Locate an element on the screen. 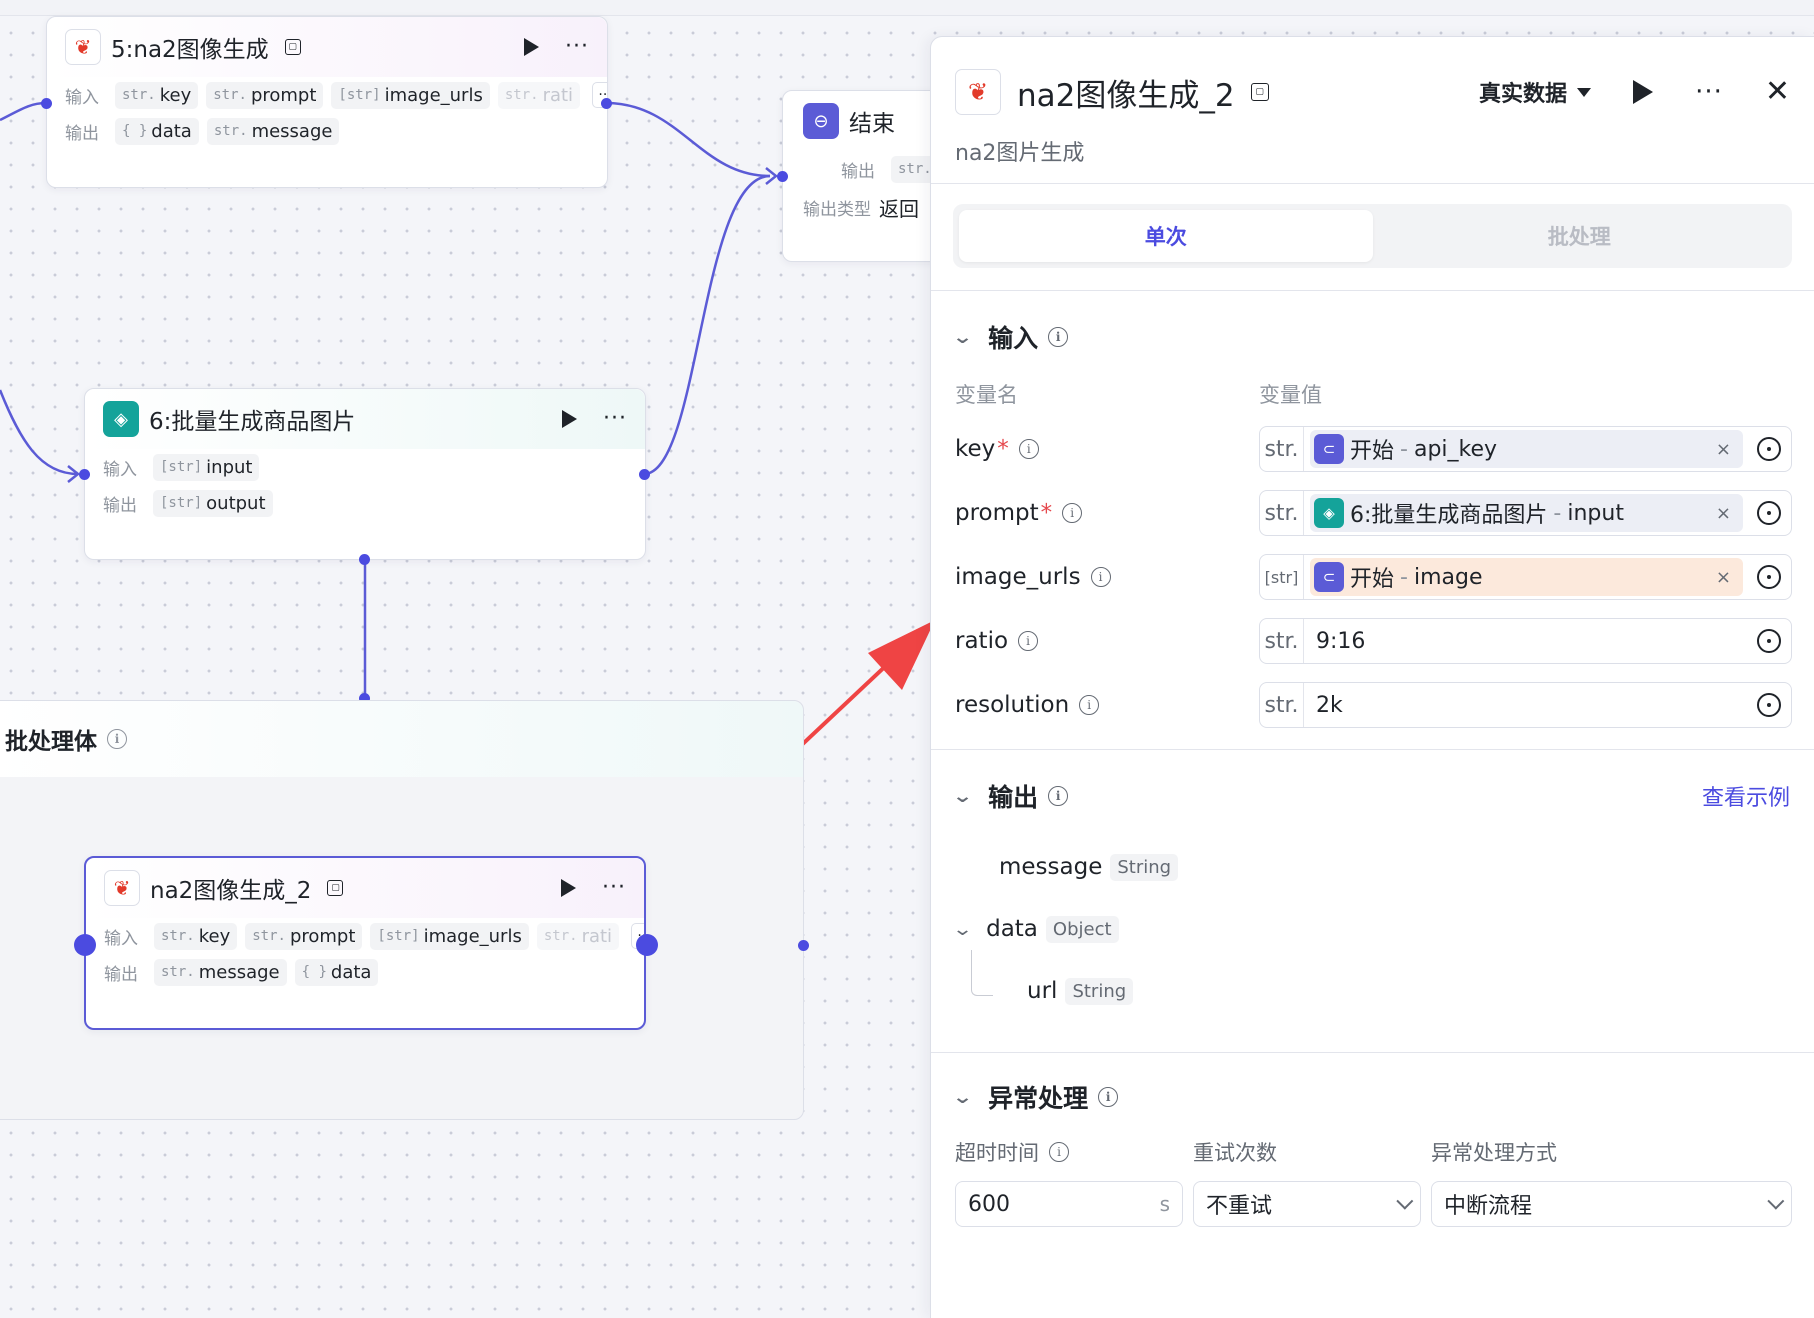  end-icon: ⊖ is located at coordinates (821, 121).